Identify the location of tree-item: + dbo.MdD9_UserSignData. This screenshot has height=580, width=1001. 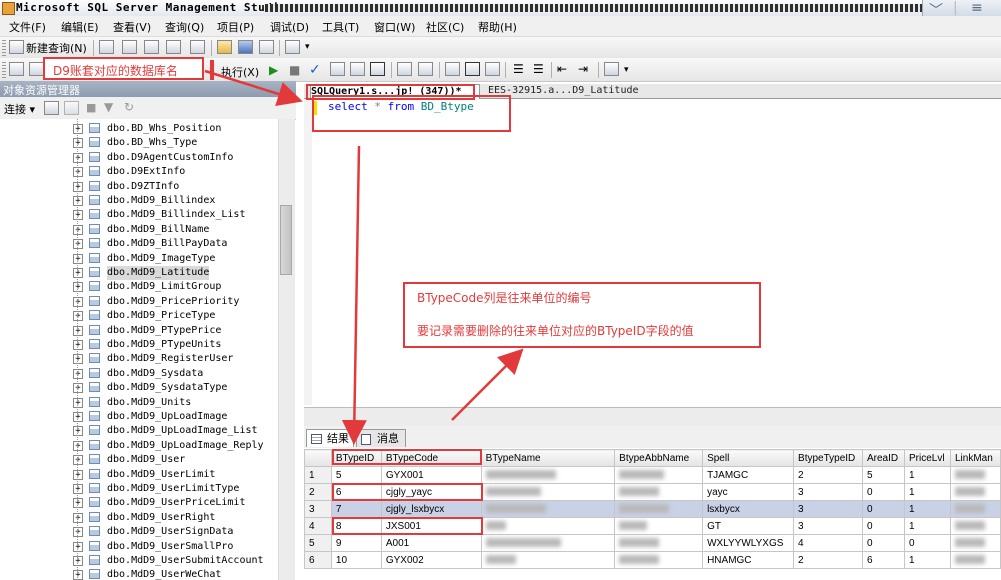
(175, 532).